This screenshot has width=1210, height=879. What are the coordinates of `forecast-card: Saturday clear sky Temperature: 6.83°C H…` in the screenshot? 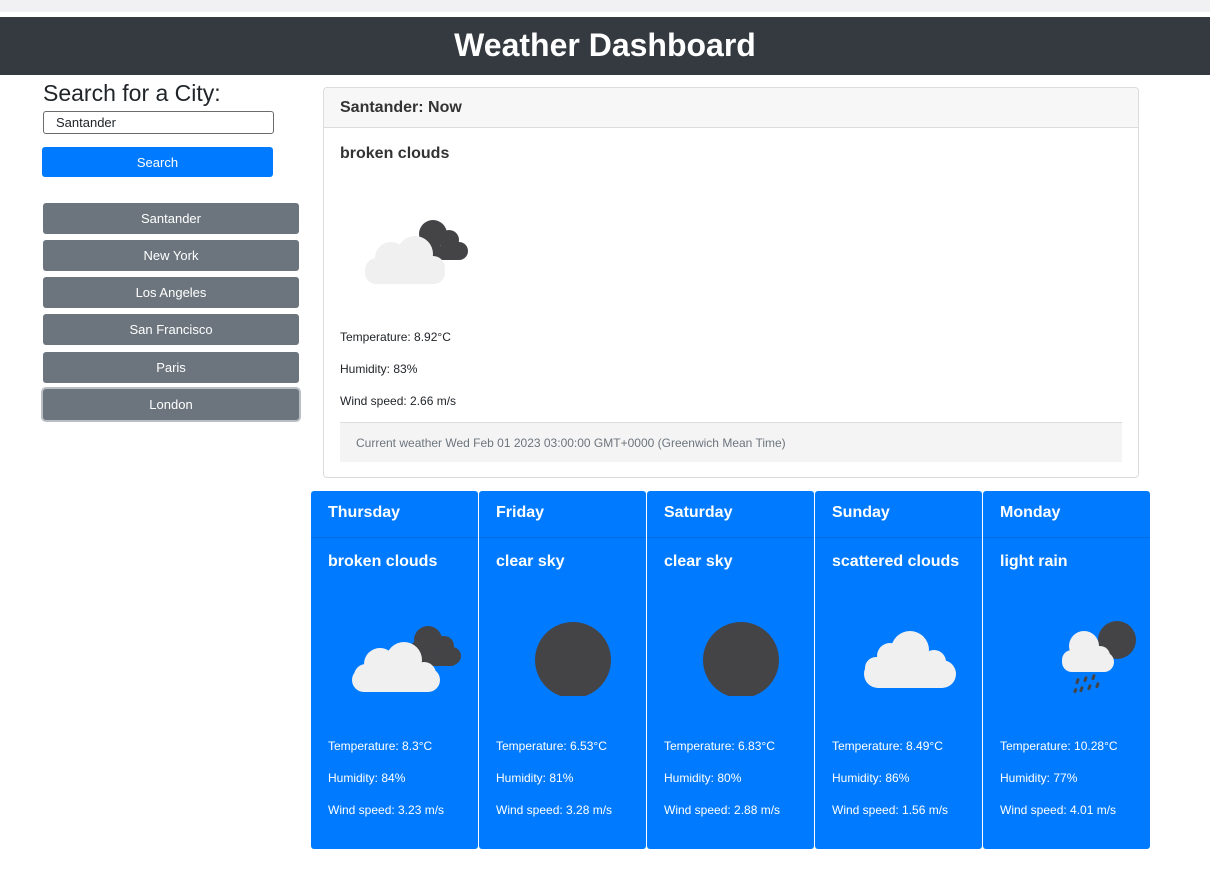 It's located at (730, 670).